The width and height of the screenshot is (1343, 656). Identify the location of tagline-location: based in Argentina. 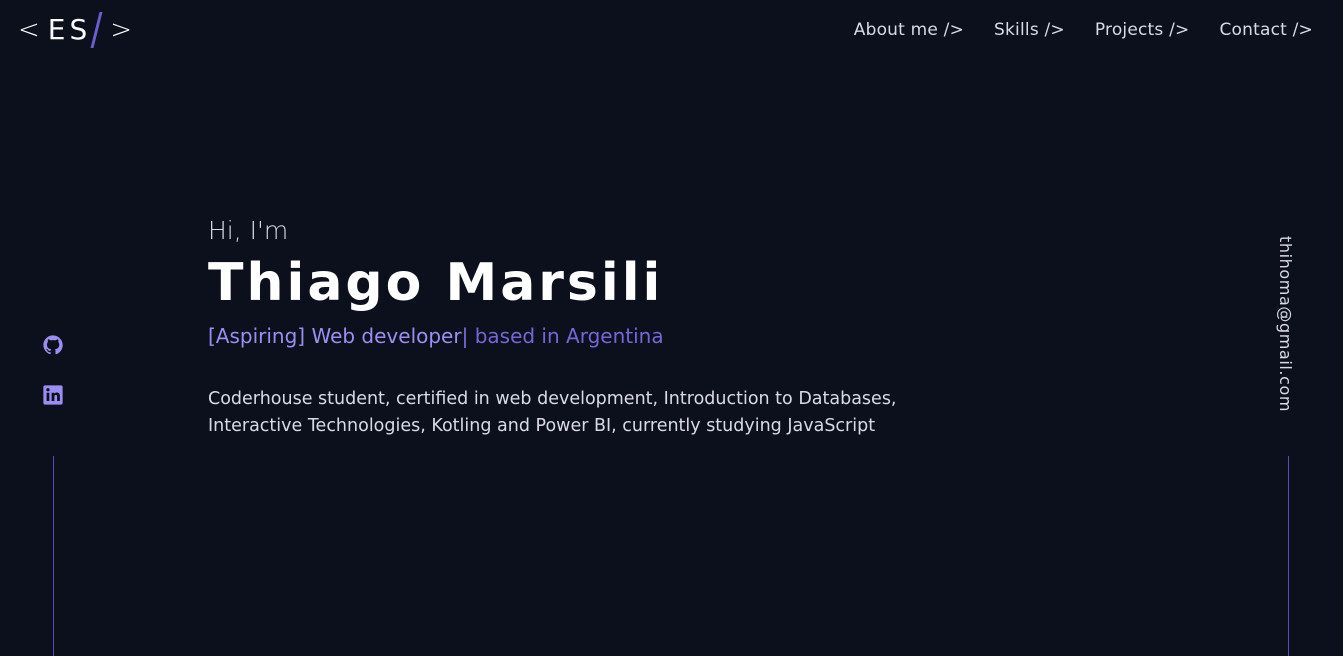
(566, 336).